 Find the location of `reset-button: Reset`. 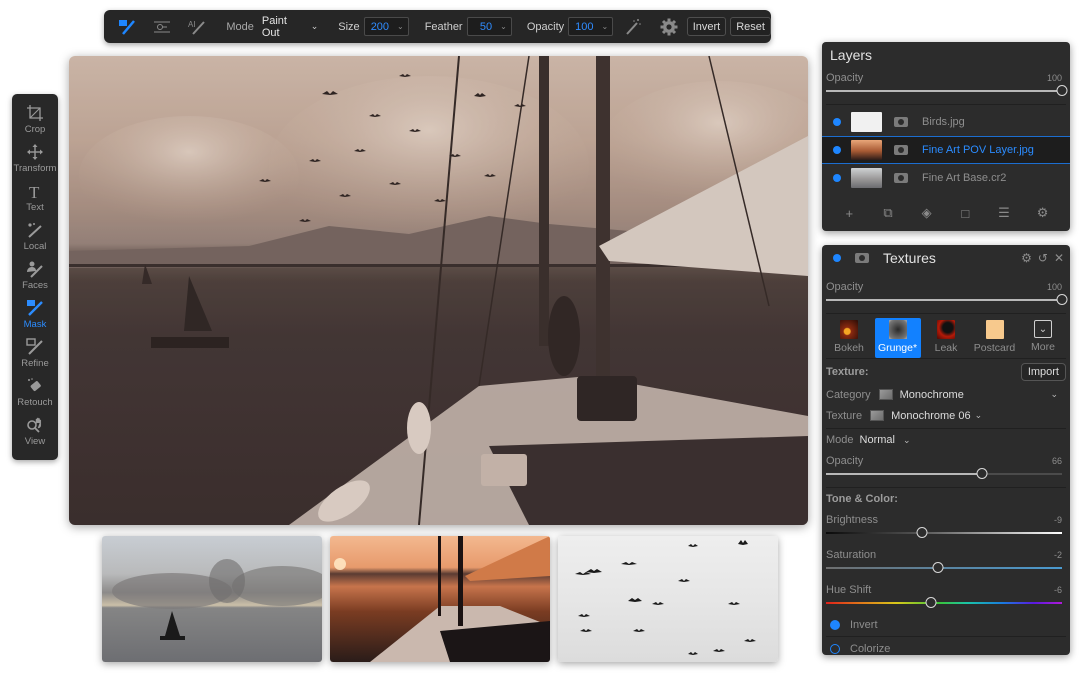

reset-button: Reset is located at coordinates (750, 26).